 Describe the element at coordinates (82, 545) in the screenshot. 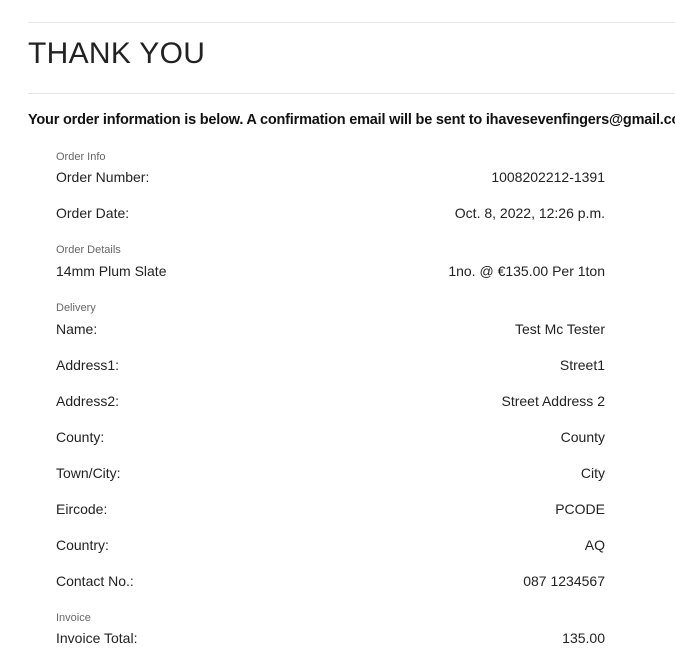

I see `delivery-field-label: Country:` at that location.